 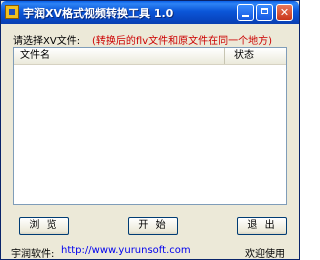 I want to click on select-file-label: 请选择XV文件:, so click(x=47, y=41).